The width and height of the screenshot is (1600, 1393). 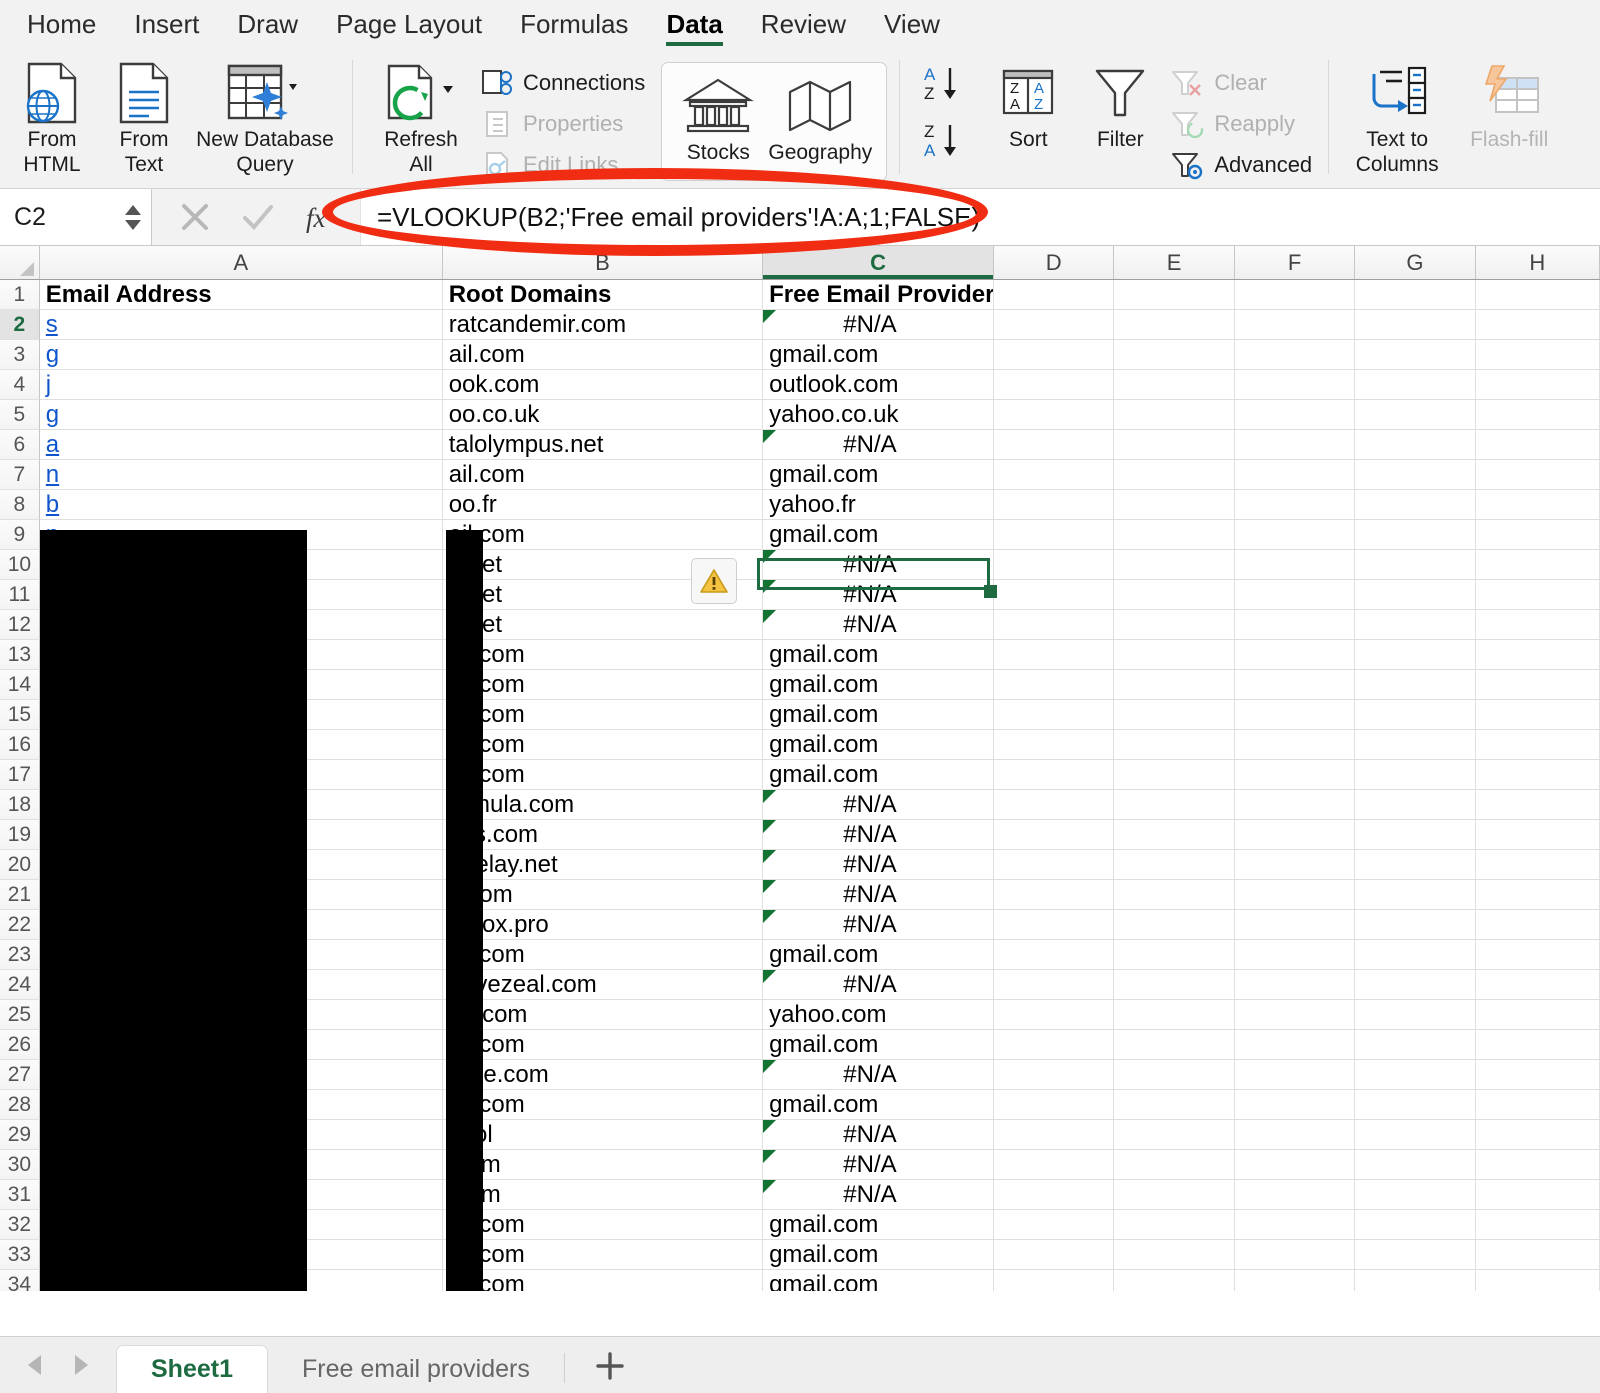 What do you see at coordinates (61, 24) in the screenshot?
I see `ribbon-tab-home: Home` at bounding box center [61, 24].